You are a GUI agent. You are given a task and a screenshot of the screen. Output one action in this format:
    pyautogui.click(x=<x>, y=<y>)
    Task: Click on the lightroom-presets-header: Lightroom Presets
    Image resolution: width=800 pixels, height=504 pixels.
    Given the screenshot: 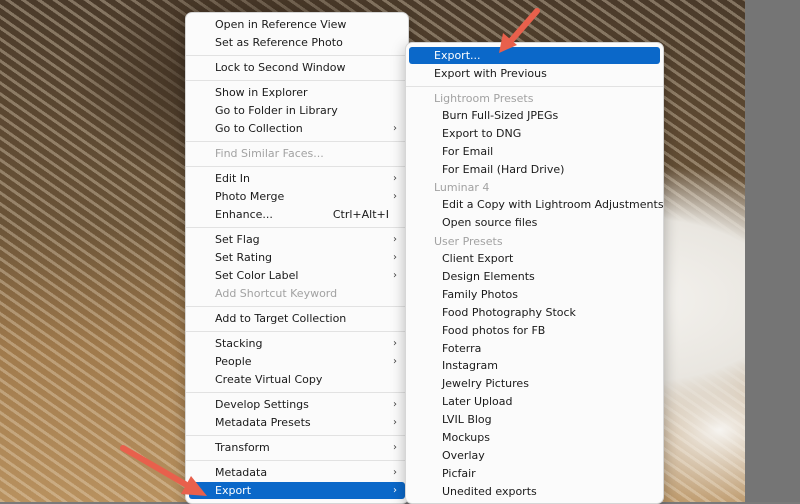 What is the action you would take?
    pyautogui.click(x=484, y=98)
    